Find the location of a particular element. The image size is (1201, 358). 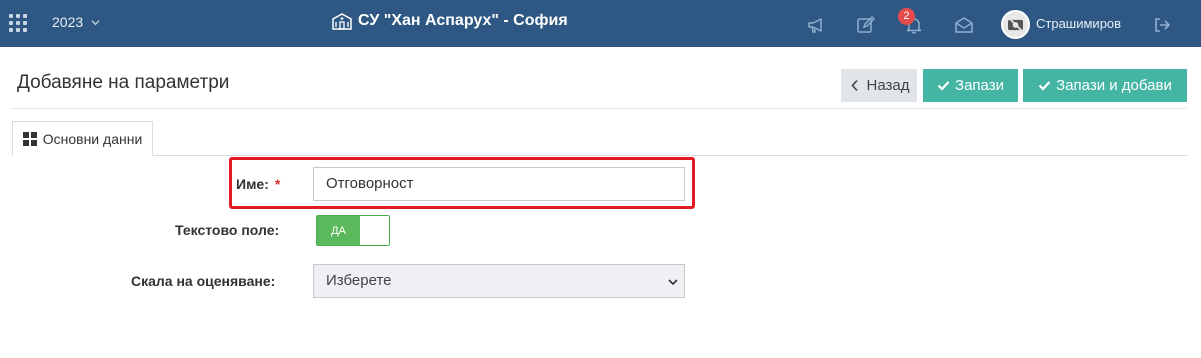

back-button: Назад is located at coordinates (879, 85).